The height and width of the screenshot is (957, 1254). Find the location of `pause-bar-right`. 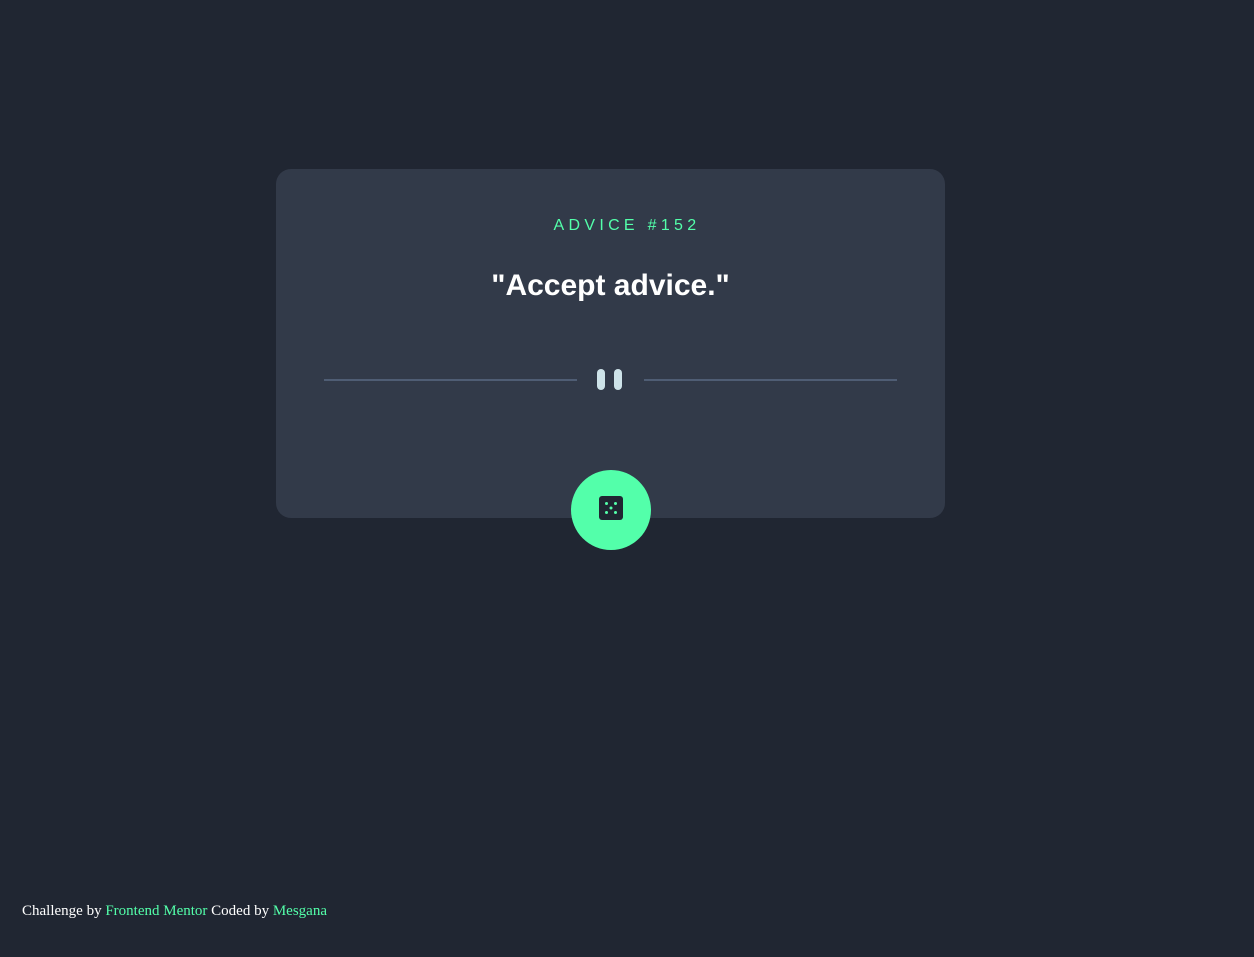

pause-bar-right is located at coordinates (618, 379).